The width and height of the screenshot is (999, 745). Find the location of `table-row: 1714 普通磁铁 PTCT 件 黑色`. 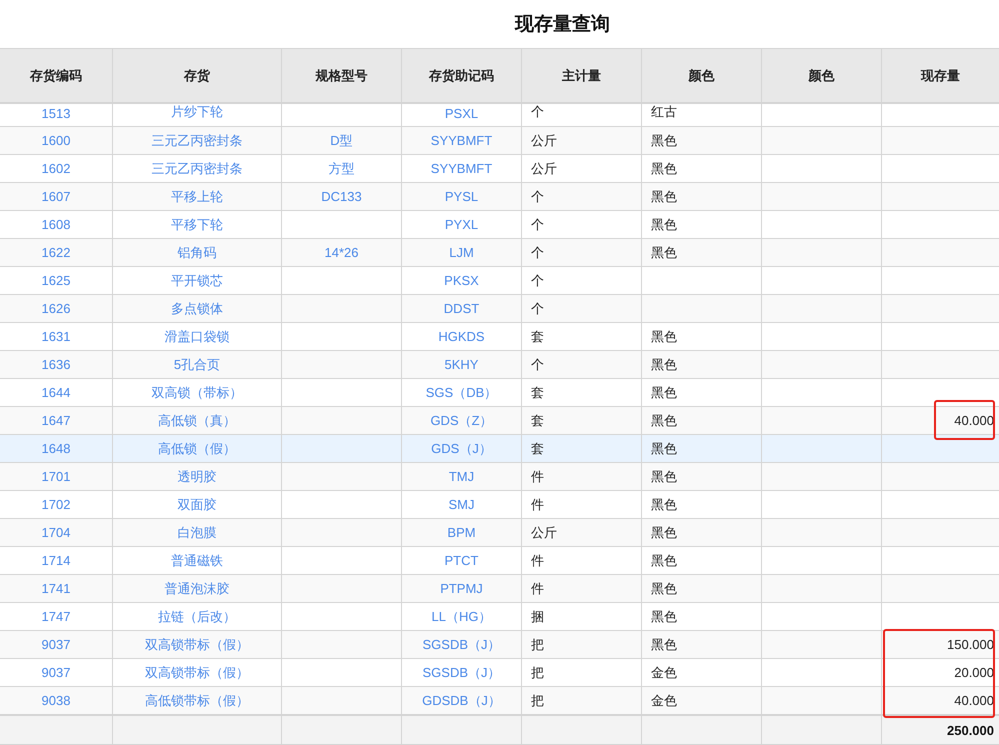

table-row: 1714 普通磁铁 PTCT 件 黑色 is located at coordinates (499, 561).